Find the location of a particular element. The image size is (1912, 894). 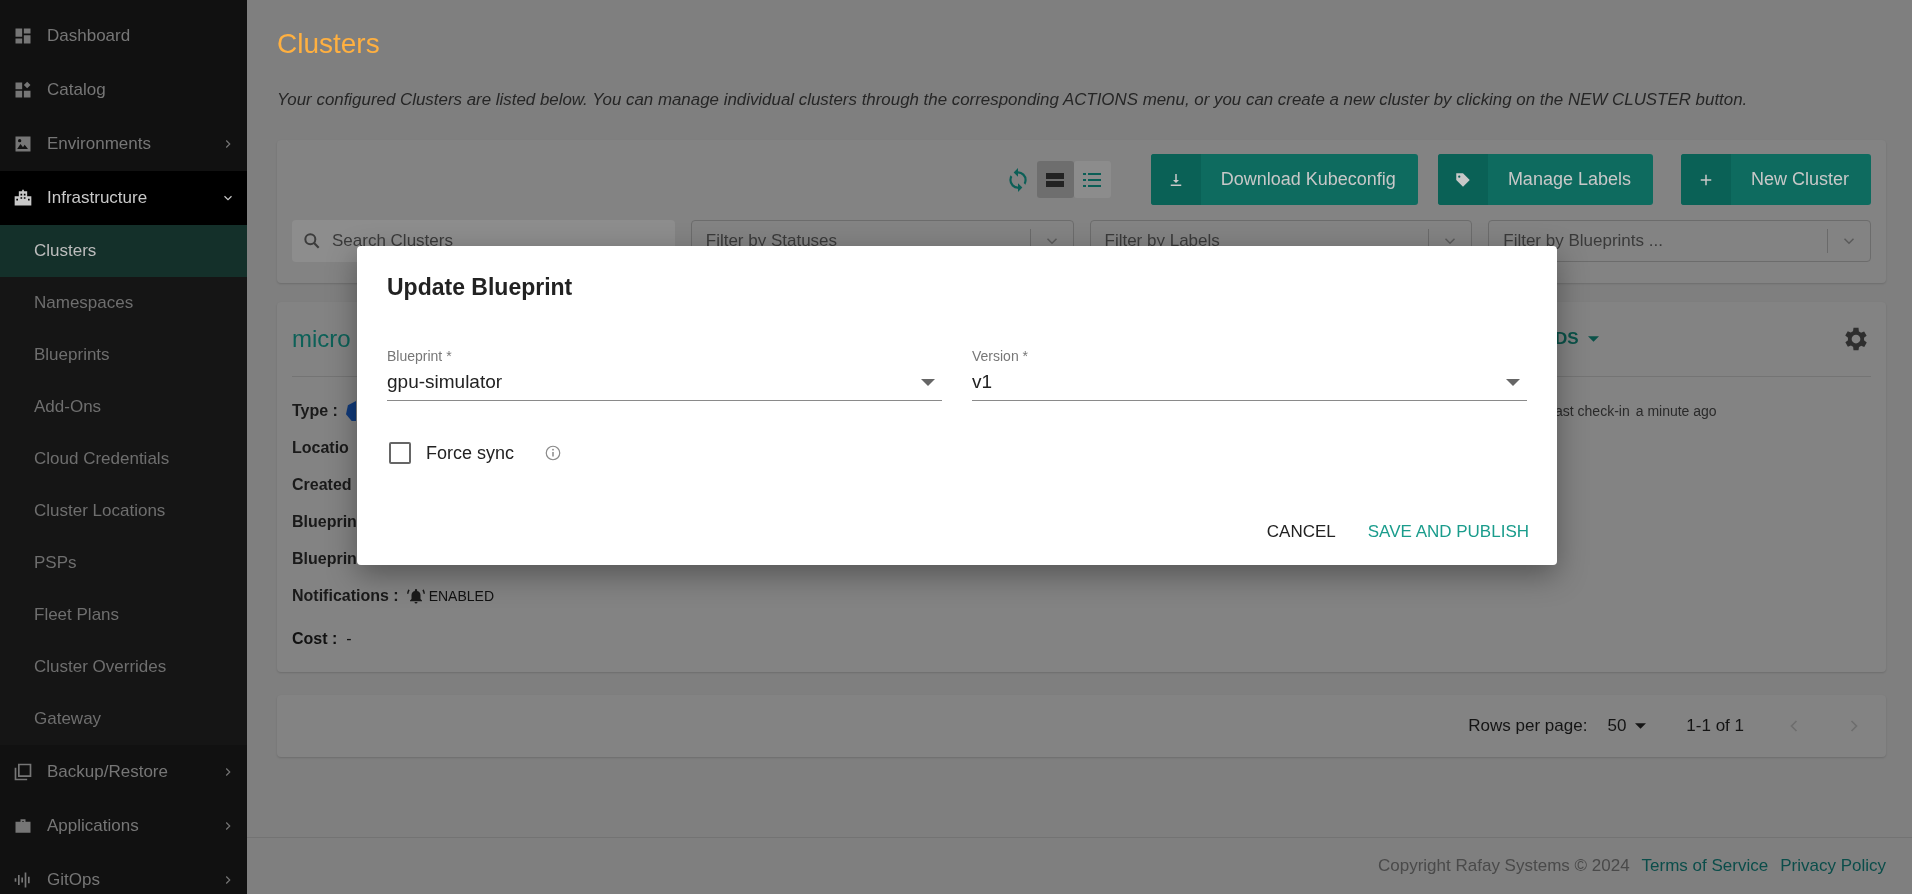

action-button: Manage Labels is located at coordinates (1545, 179).